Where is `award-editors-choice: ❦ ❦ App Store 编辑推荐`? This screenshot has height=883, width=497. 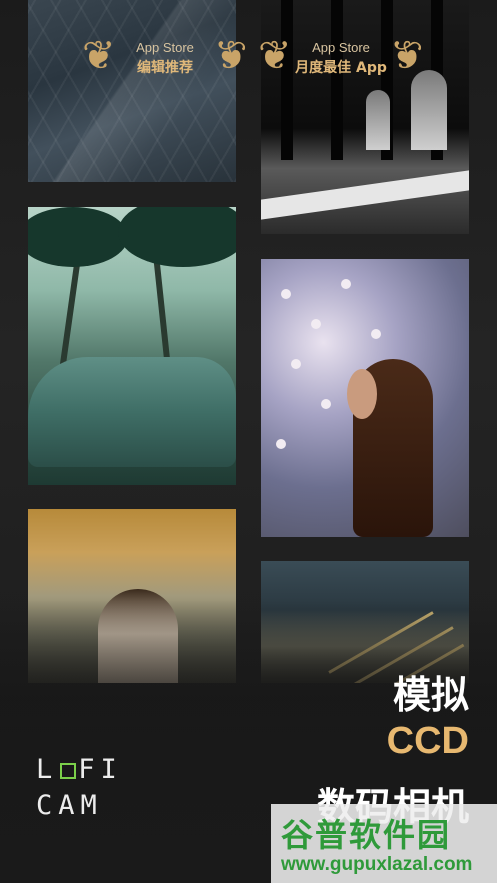 award-editors-choice: ❦ ❦ App Store 编辑推荐 is located at coordinates (165, 60).